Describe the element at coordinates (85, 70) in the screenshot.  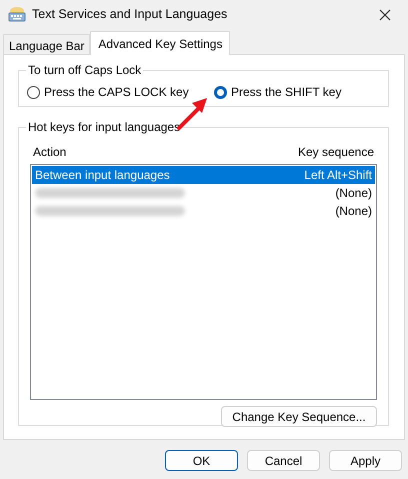
I see `group-title: To turn off Caps Lock` at that location.